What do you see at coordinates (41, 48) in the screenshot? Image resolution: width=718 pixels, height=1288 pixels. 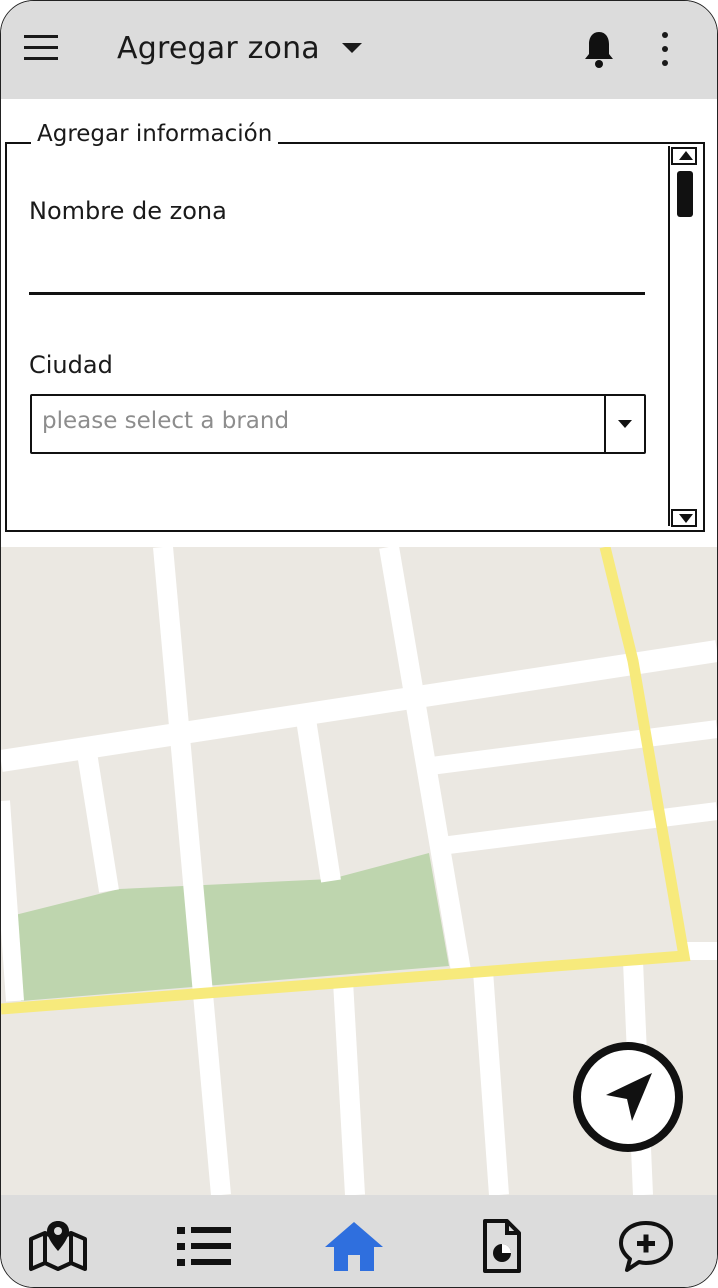 I see `menu-icon` at bounding box center [41, 48].